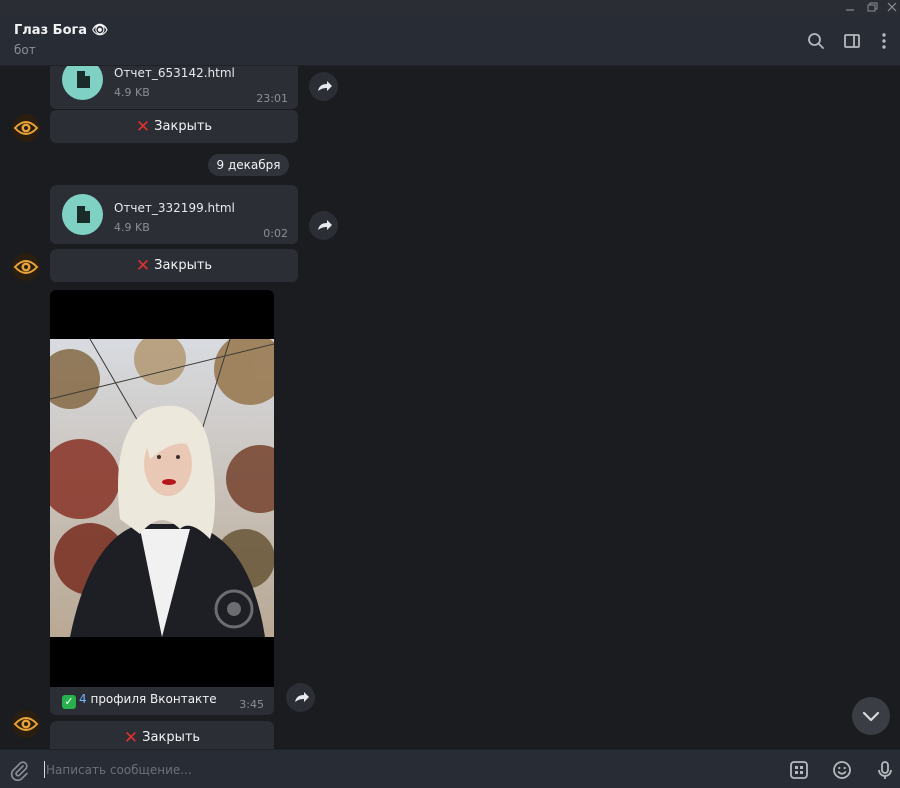 The width and height of the screenshot is (900, 788). I want to click on minimize-icon, so click(850, 7).